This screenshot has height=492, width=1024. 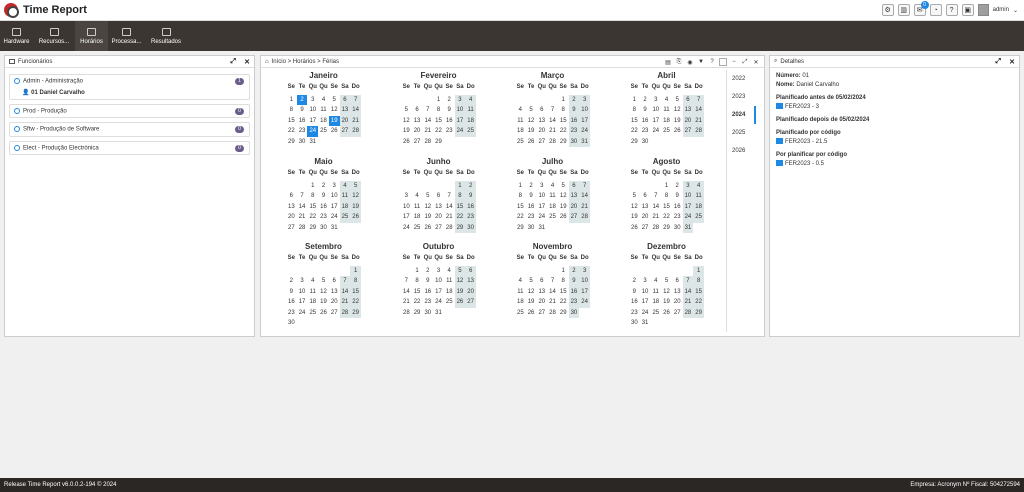 I want to click on expand-icon: ⤢, so click(x=999, y=62).